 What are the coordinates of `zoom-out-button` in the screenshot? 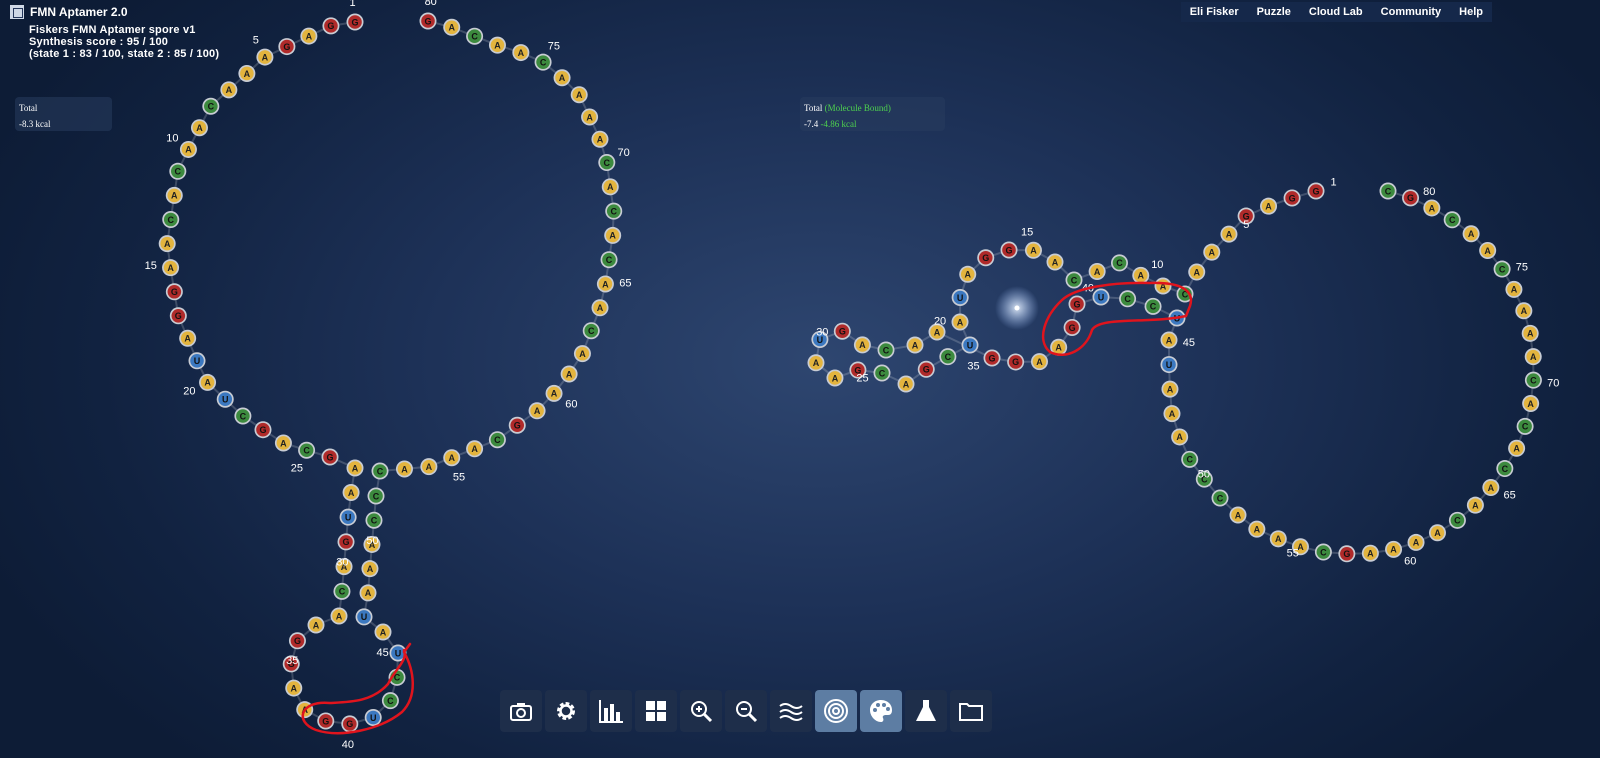 It's located at (746, 711).